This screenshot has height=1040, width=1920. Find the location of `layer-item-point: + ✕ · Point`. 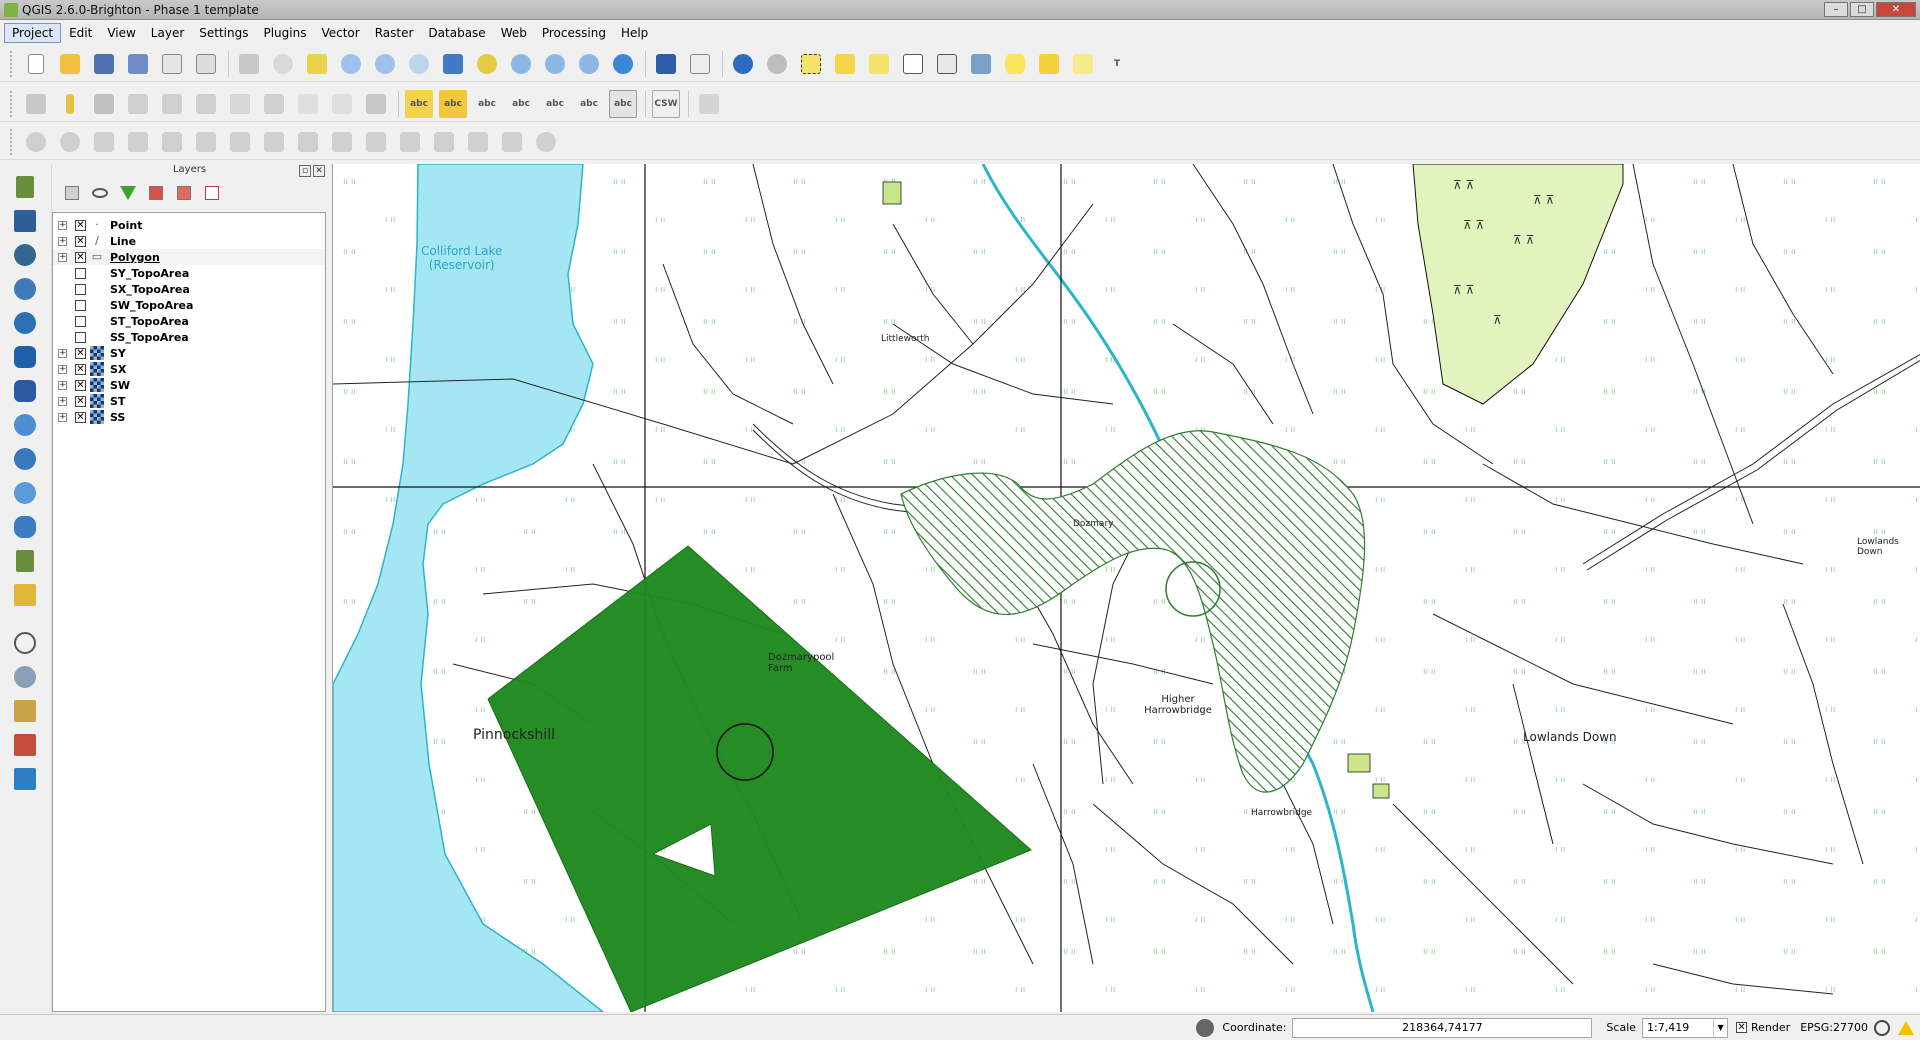

layer-item-point: + ✕ · Point is located at coordinates (189, 225).